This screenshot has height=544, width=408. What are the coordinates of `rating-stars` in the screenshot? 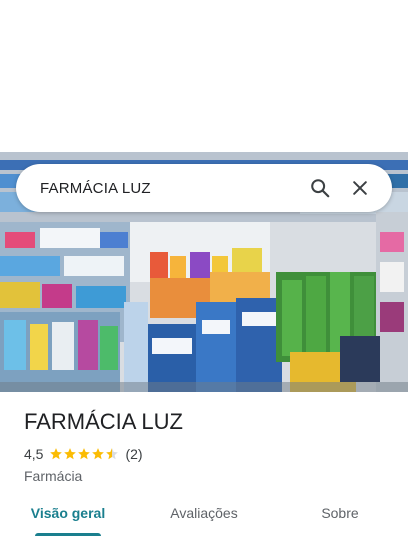 It's located at (84, 454).